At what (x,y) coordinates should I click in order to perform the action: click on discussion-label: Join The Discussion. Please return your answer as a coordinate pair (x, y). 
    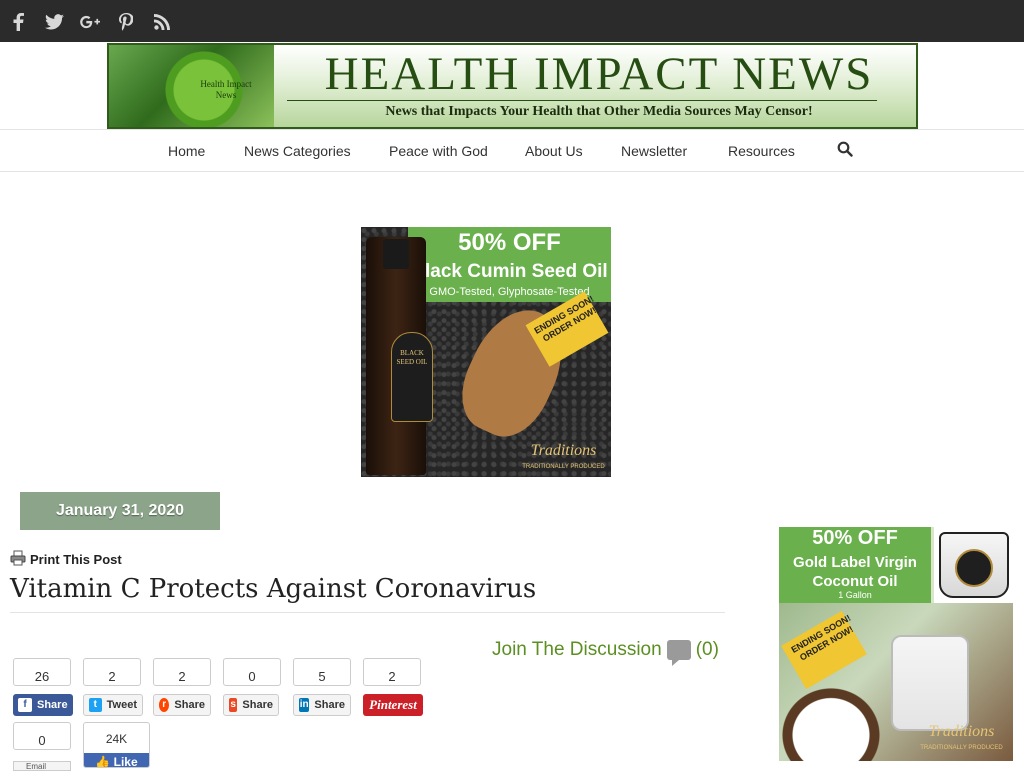
    Looking at the image, I should click on (577, 649).